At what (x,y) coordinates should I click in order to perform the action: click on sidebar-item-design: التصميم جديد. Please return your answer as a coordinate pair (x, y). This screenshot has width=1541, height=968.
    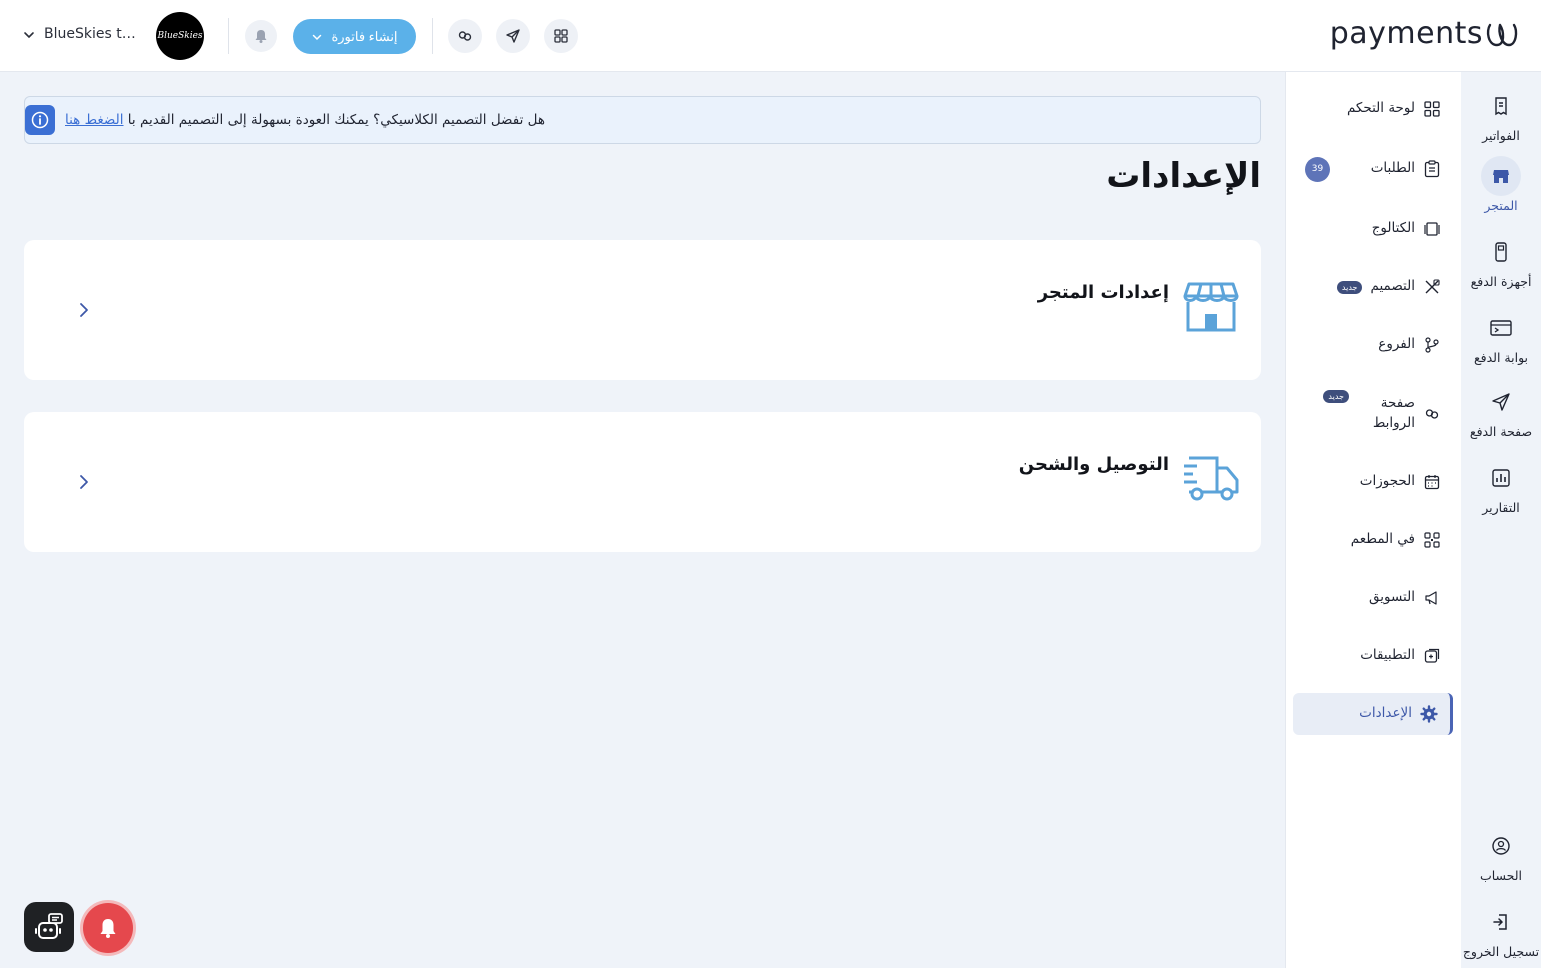
    Looking at the image, I should click on (1373, 287).